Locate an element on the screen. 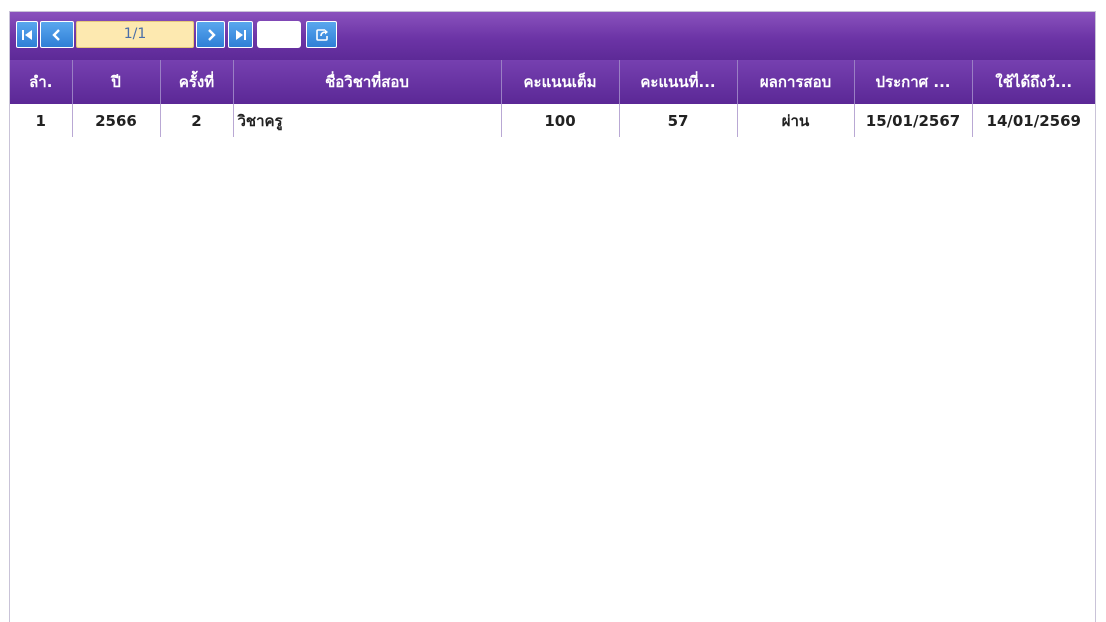  prev-page-button is located at coordinates (57, 34).